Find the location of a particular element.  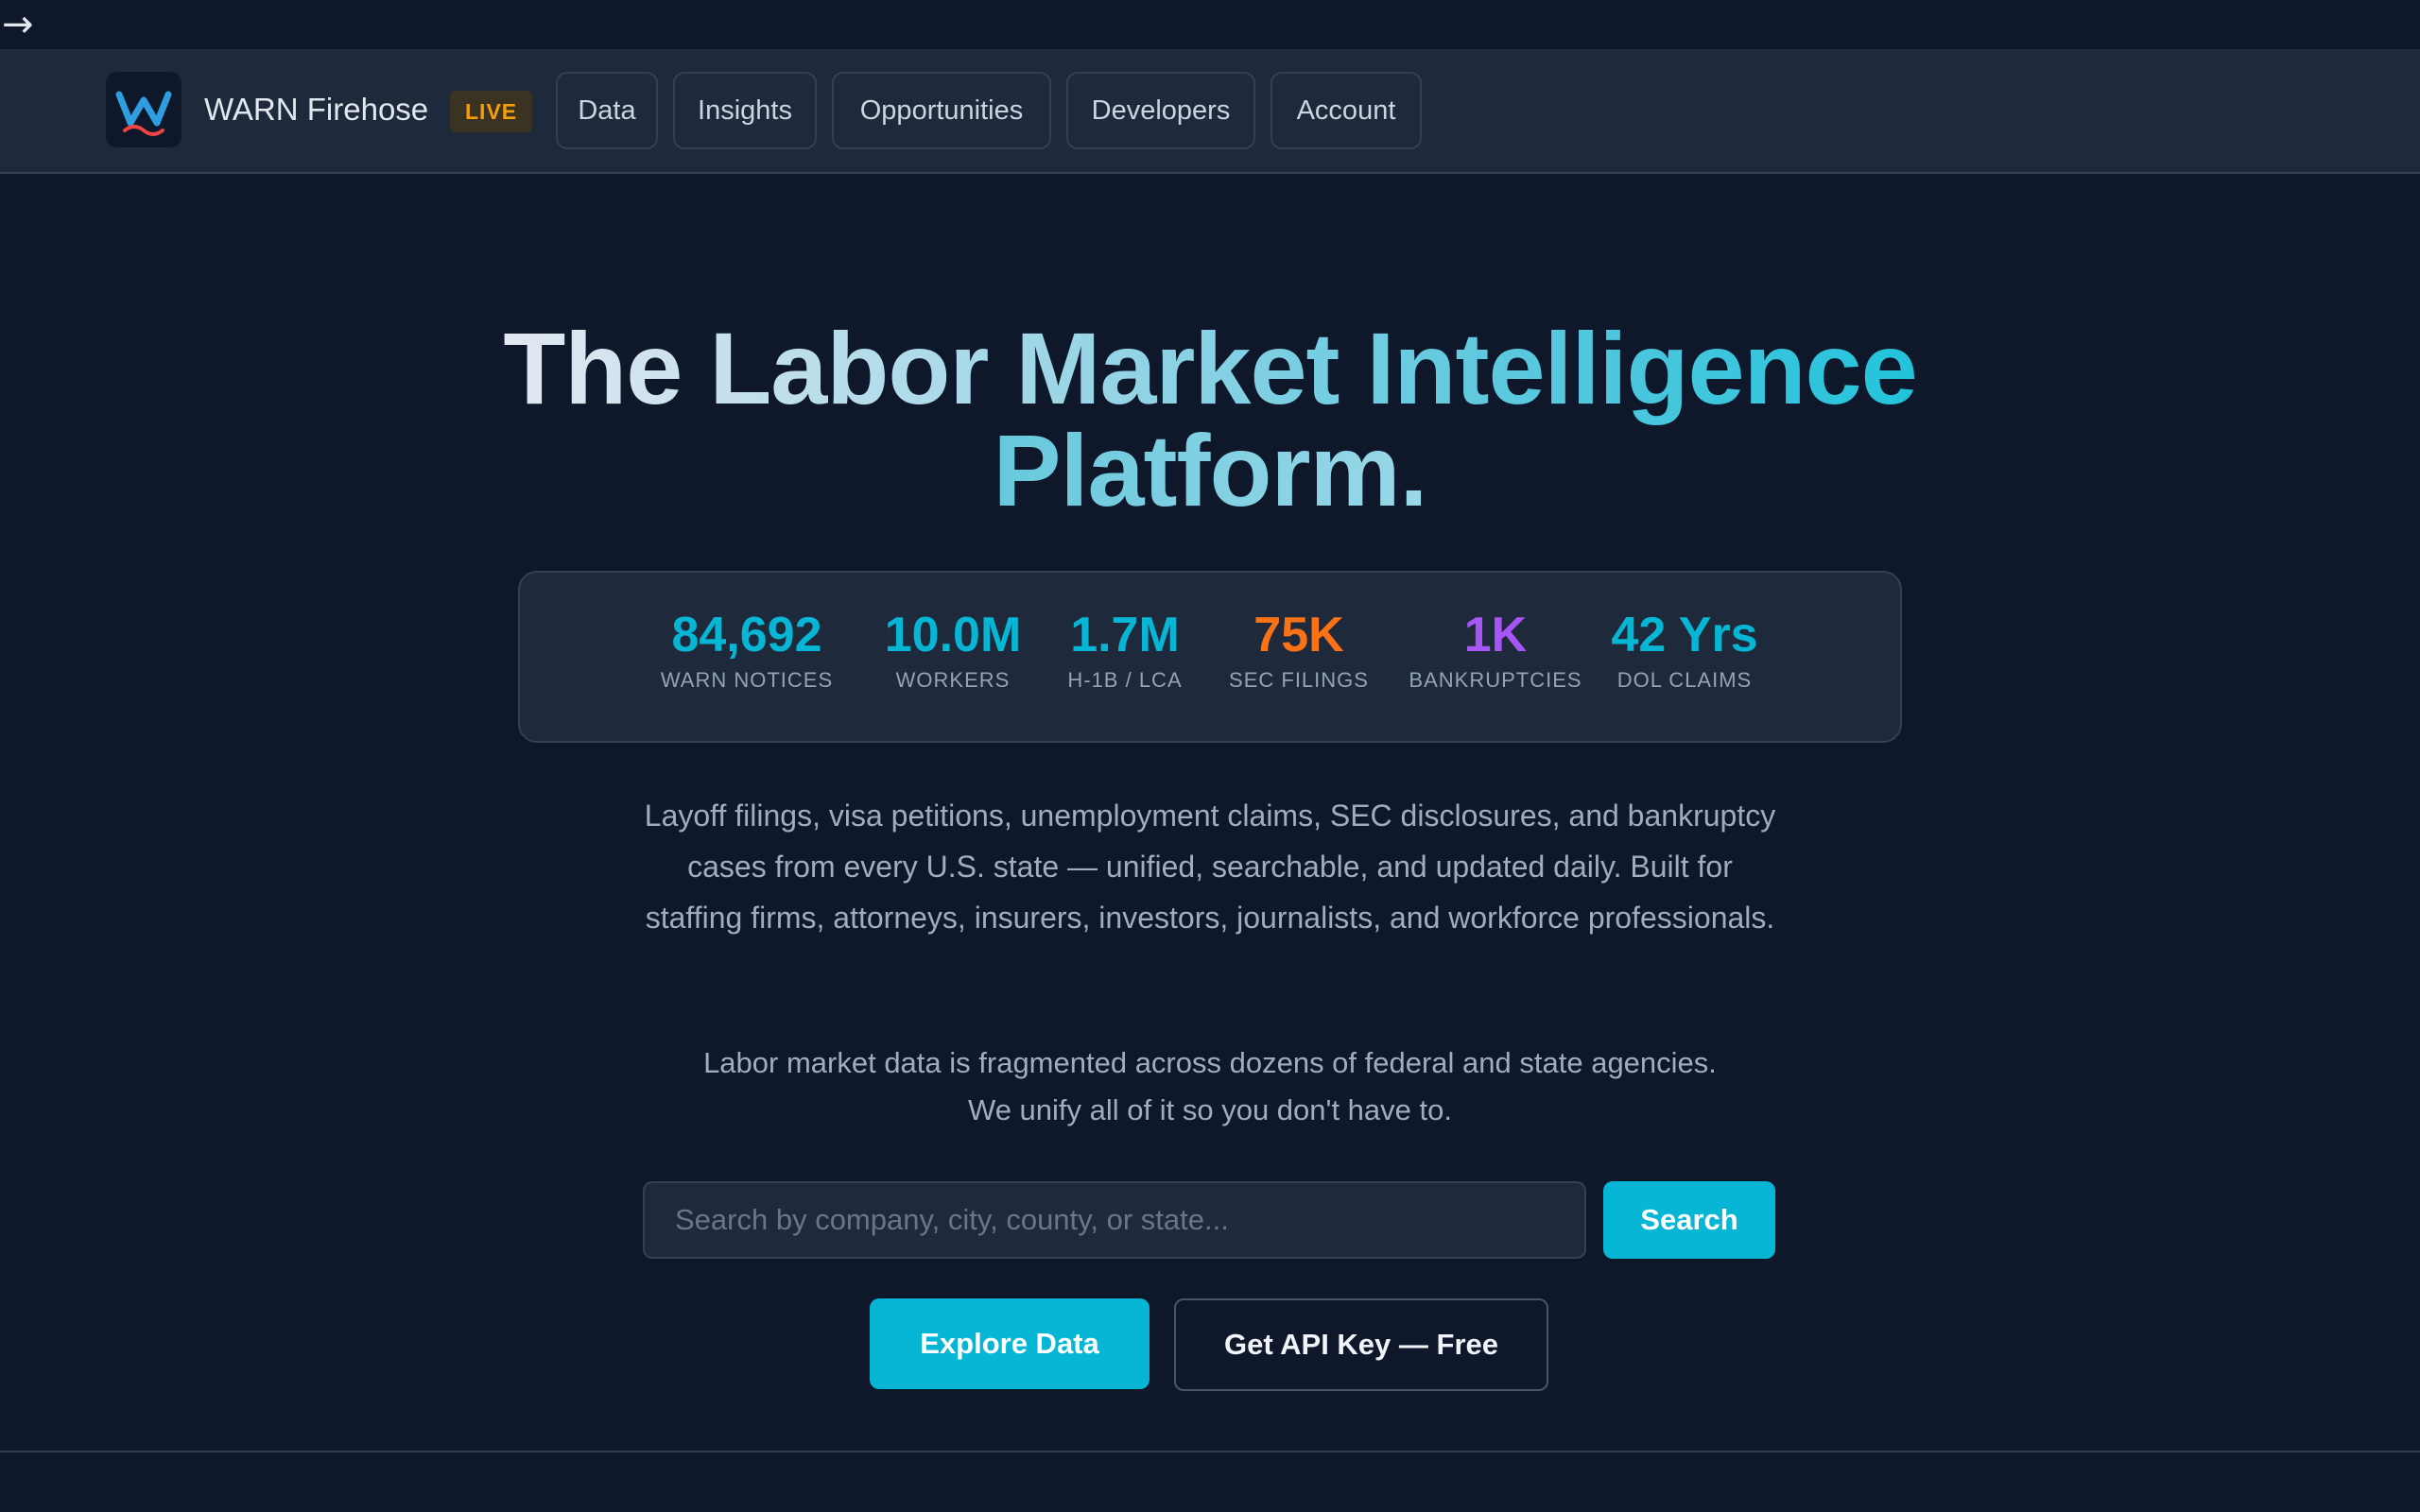

stat-bankruptcies: 1K BANKRUPTCIES is located at coordinates (1495, 650).